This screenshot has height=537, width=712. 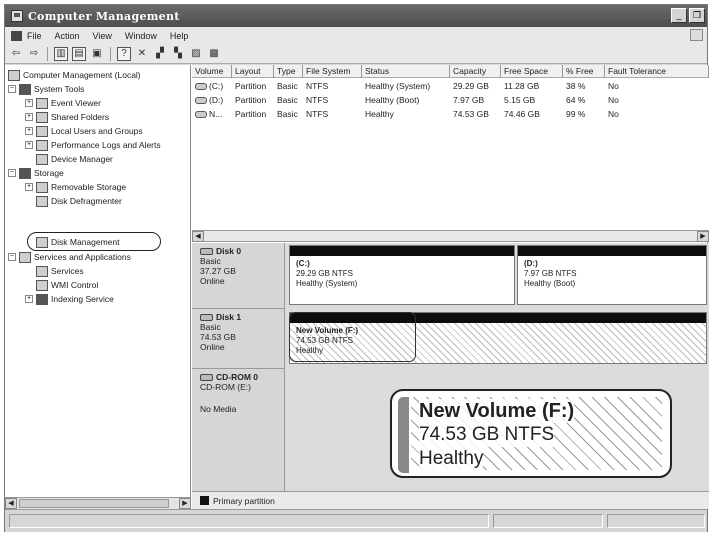 I want to click on event-viewer-icon, so click(x=42, y=103).